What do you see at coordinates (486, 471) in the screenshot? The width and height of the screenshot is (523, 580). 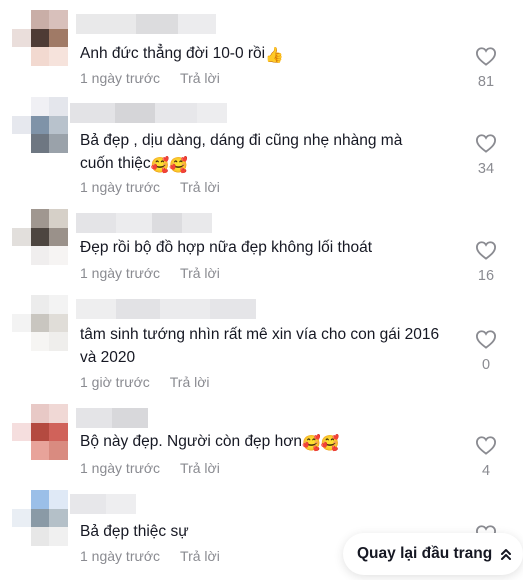 I see `like-count: 4` at bounding box center [486, 471].